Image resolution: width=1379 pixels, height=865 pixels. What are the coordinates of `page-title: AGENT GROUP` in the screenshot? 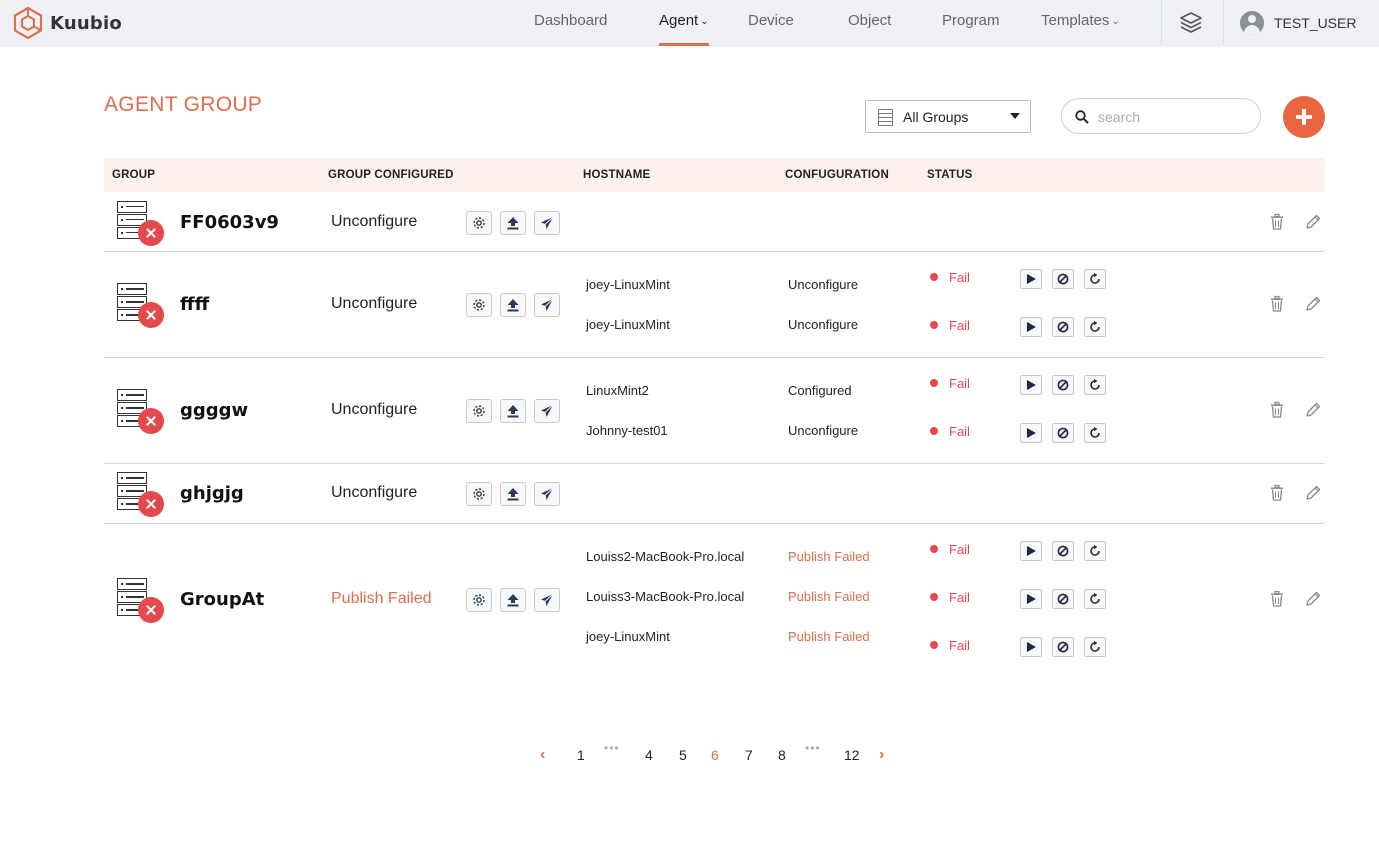 It's located at (183, 104).